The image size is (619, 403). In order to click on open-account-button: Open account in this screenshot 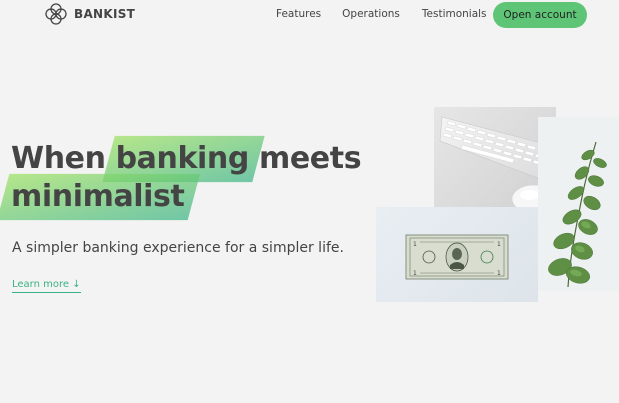, I will do `click(540, 15)`.